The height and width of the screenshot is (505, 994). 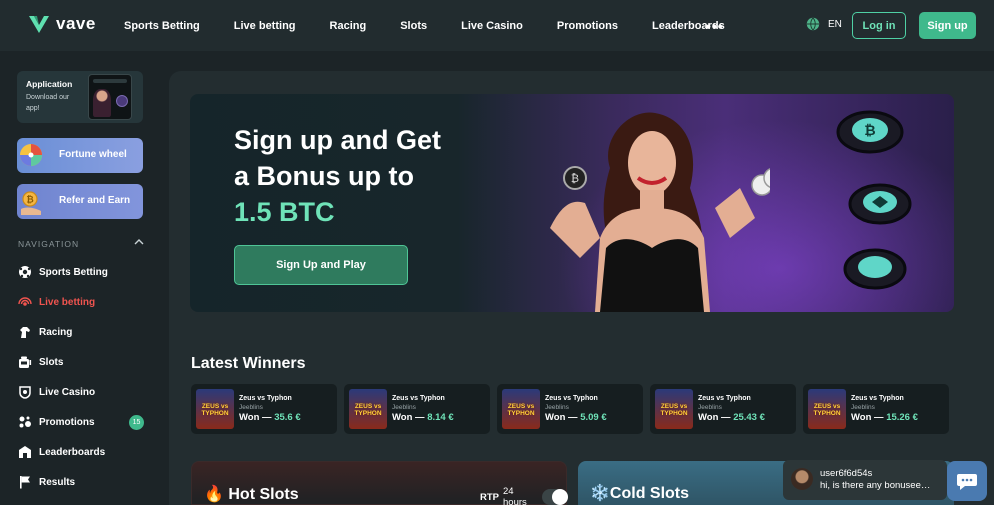 I want to click on language-selector: EN, so click(x=824, y=24).